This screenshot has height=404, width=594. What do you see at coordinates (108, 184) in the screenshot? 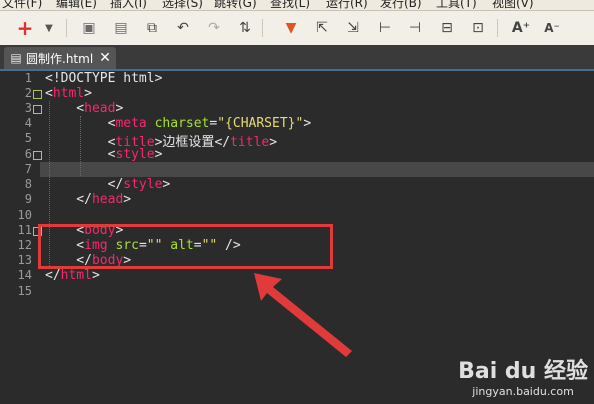
I see `code-line-8: </style>` at bounding box center [108, 184].